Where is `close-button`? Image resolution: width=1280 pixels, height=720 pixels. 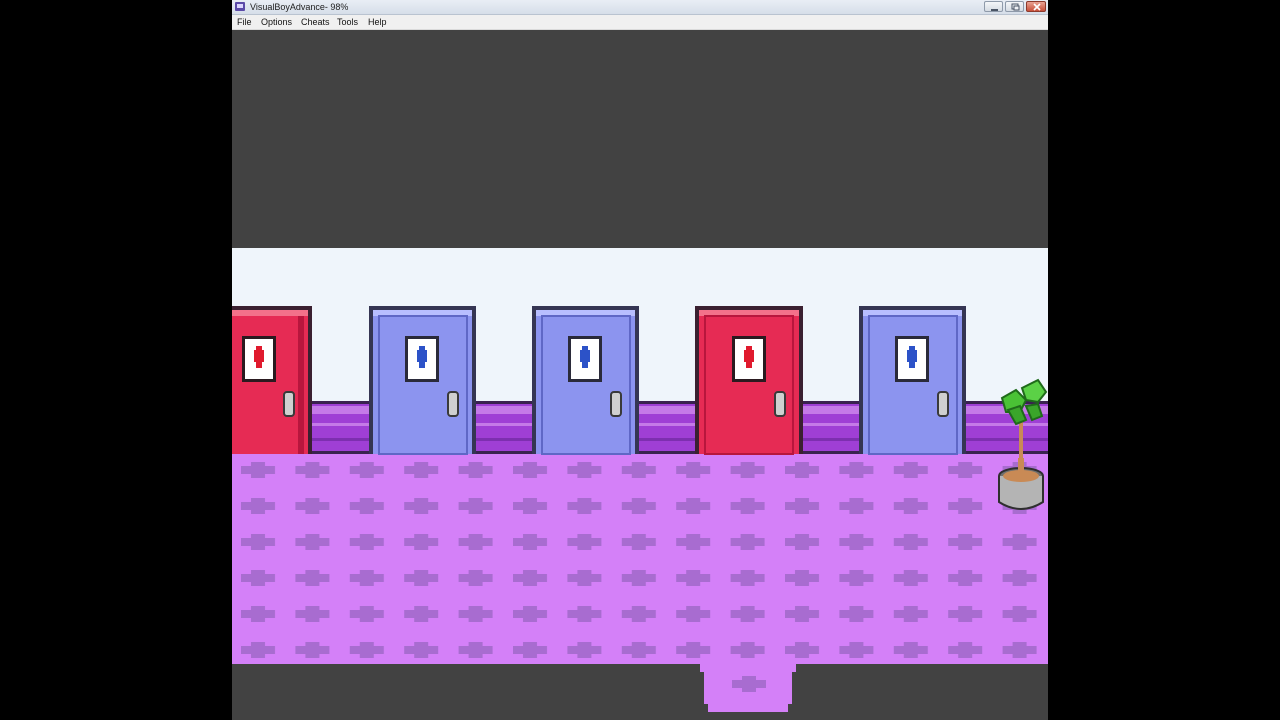
close-button is located at coordinates (1036, 6).